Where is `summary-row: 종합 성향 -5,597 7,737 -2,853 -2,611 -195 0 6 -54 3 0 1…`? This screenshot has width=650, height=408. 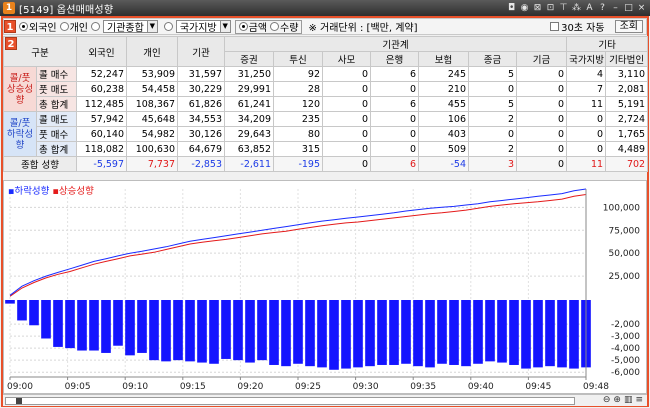 summary-row: 종합 성향 -5,597 7,737 -2,853 -2,611 -195 0 6 -54 3 0 1… is located at coordinates (325, 164).